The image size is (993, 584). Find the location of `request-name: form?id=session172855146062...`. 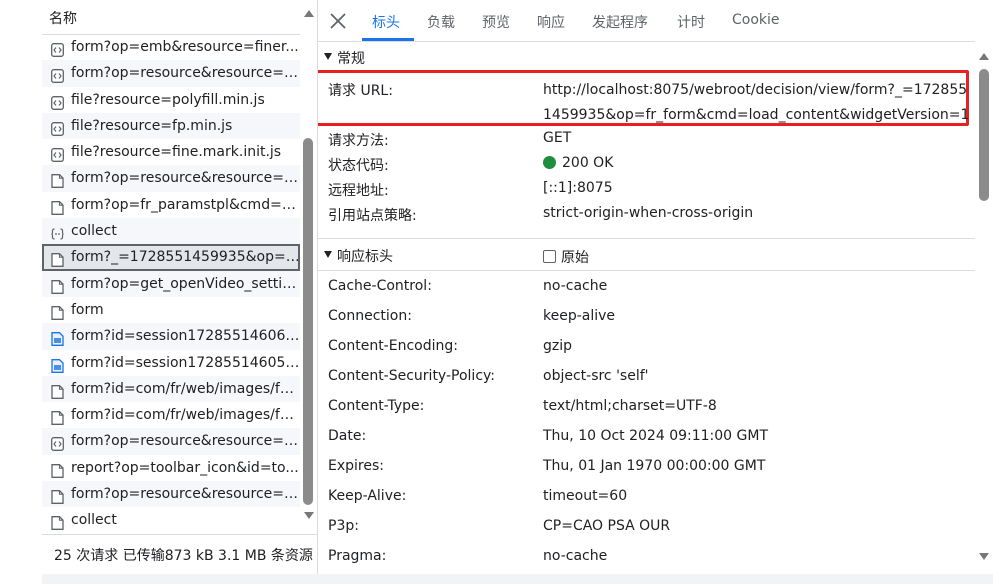

request-name: form?id=session172855146062... is located at coordinates (185, 336).